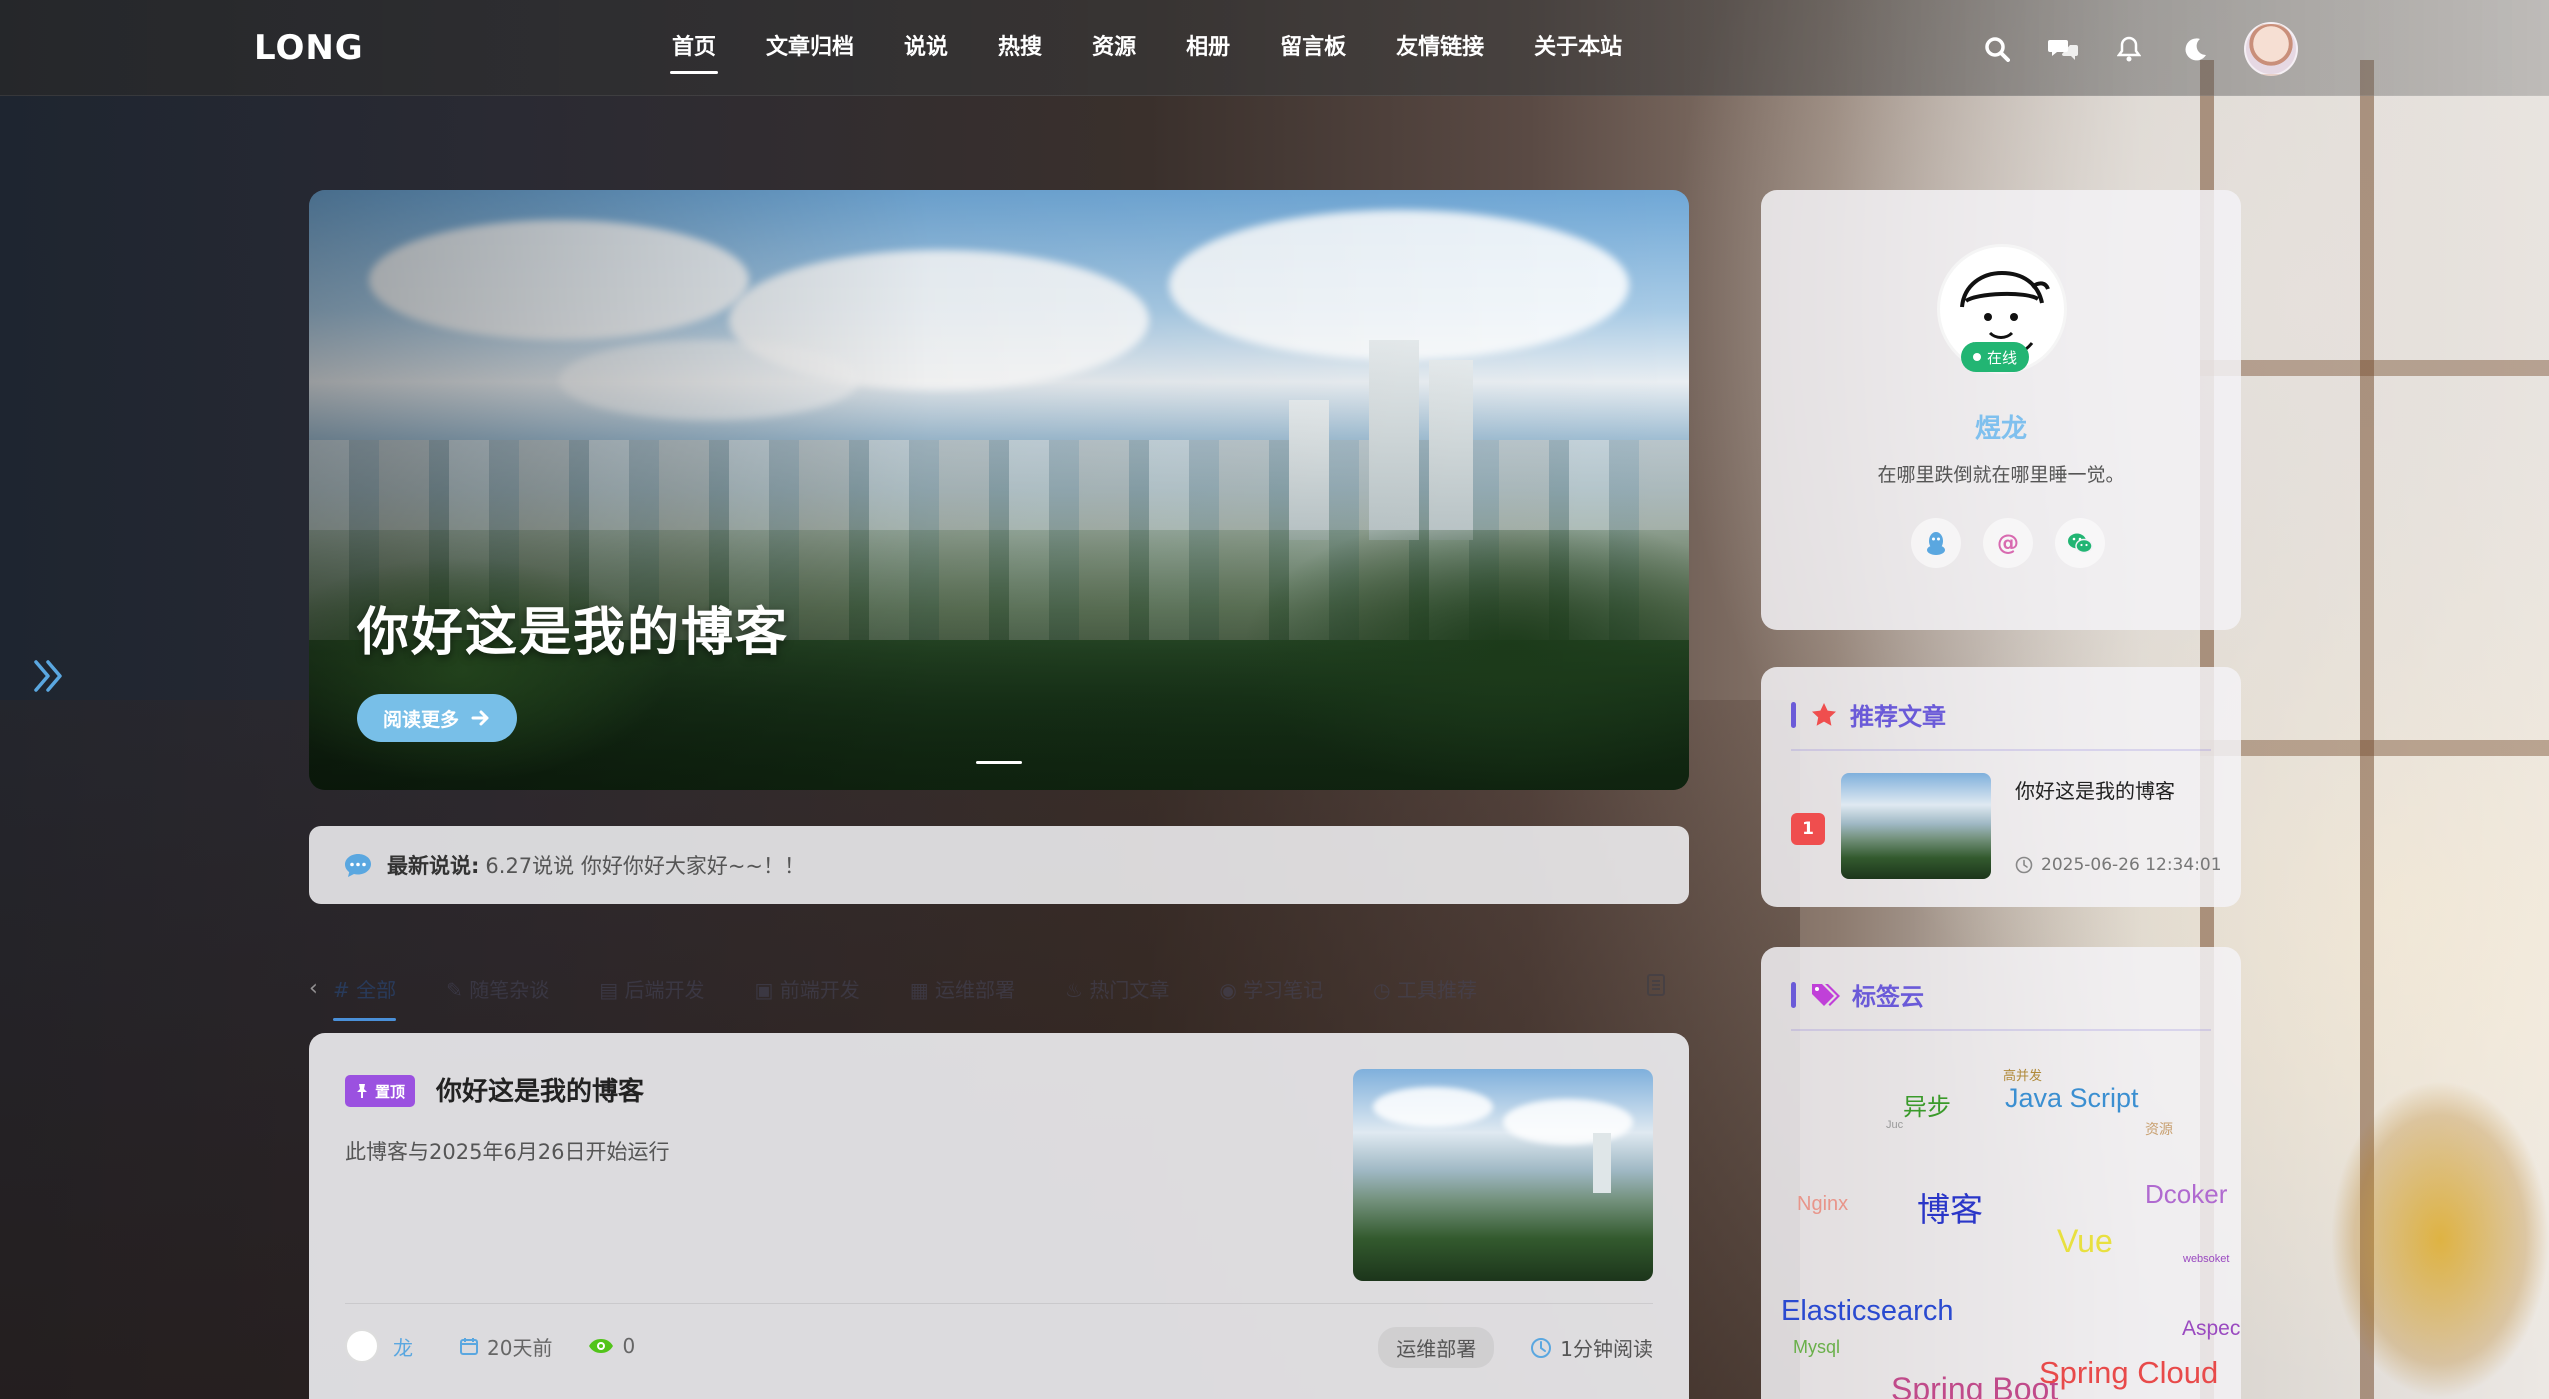  I want to click on tag-item: Mysql, so click(1816, 1347).